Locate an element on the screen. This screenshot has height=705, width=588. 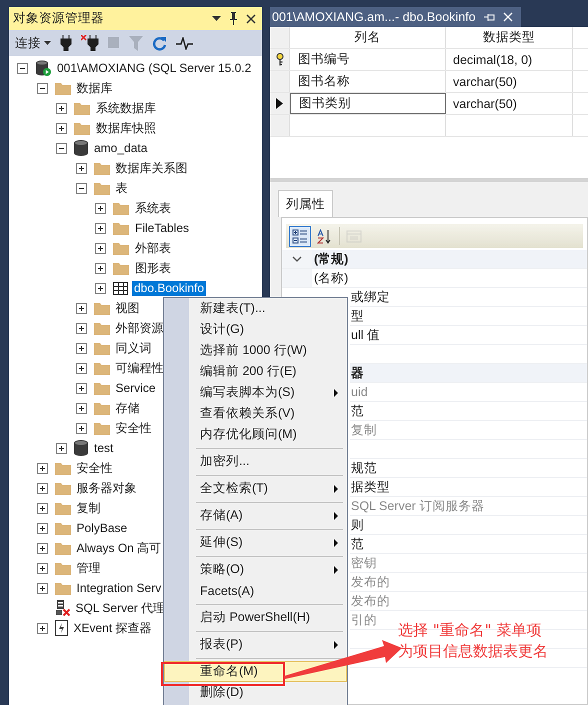
tree-item: 存储 is located at coordinates (128, 408).